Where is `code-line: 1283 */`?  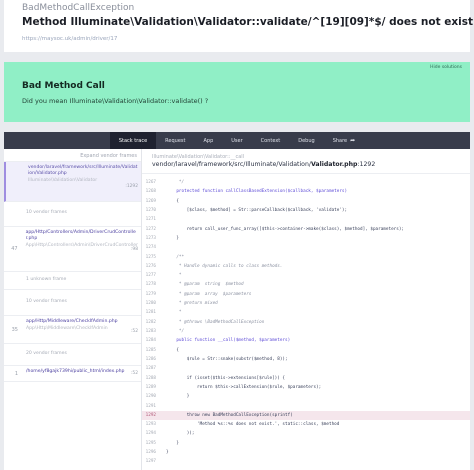 code-line: 1283 */ is located at coordinates (306, 331).